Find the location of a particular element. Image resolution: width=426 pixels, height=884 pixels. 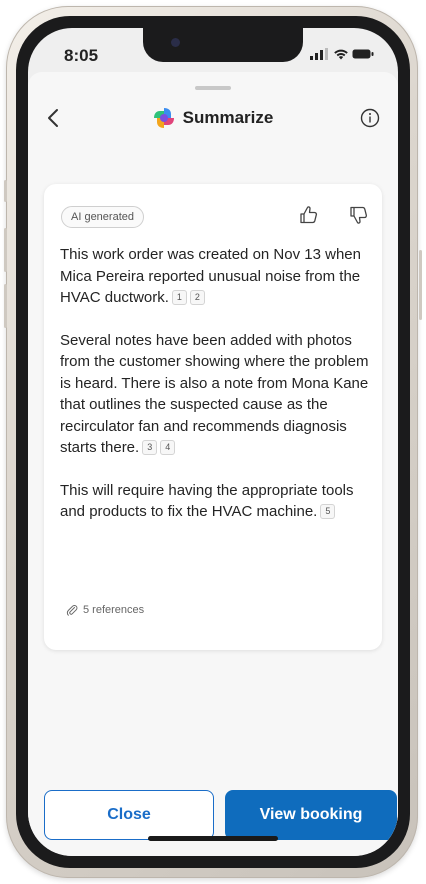

sheet-grabber is located at coordinates (213, 88).